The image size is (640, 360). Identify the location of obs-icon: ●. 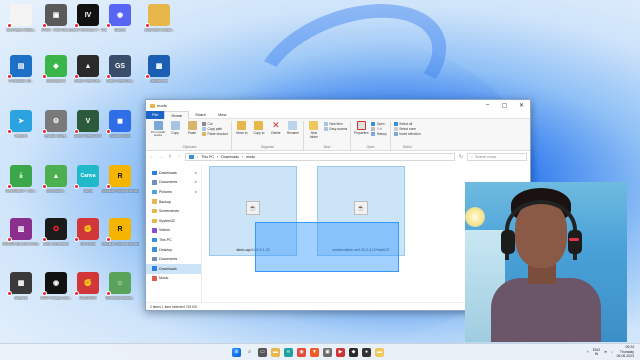
(366, 352).